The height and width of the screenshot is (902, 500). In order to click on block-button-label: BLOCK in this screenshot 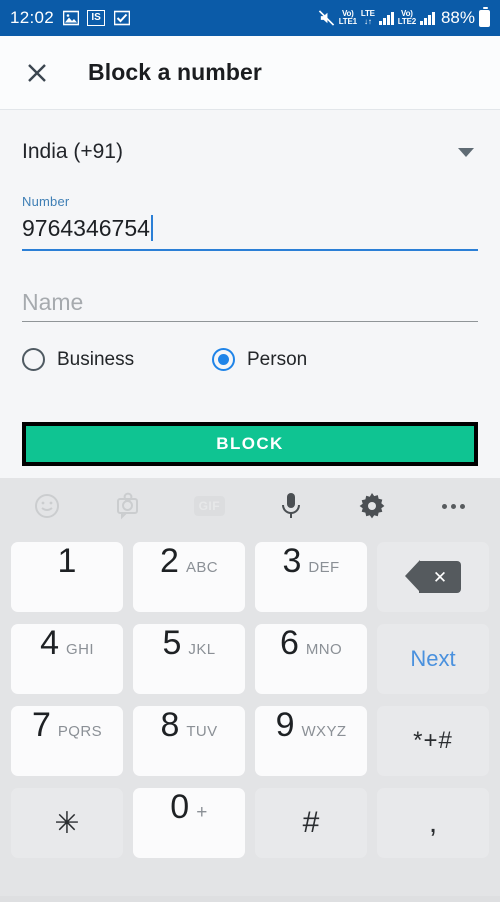, I will do `click(250, 443)`.